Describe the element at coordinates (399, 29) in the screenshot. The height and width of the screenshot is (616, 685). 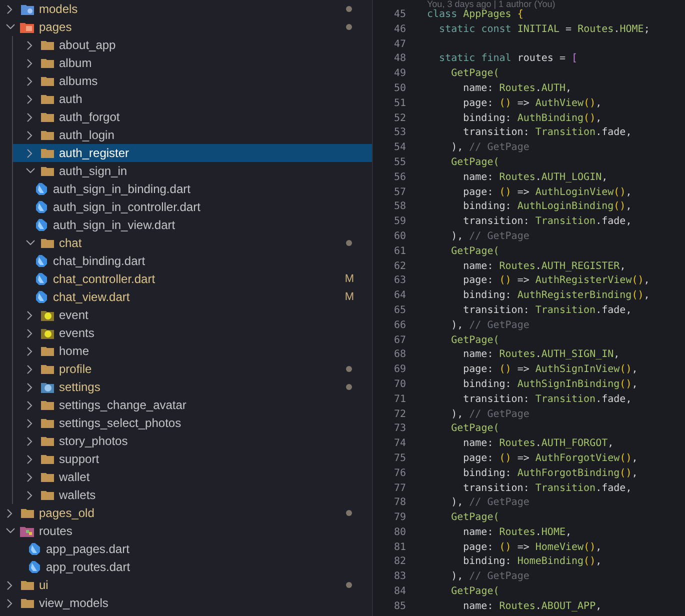
I see `line-number: 46` at that location.